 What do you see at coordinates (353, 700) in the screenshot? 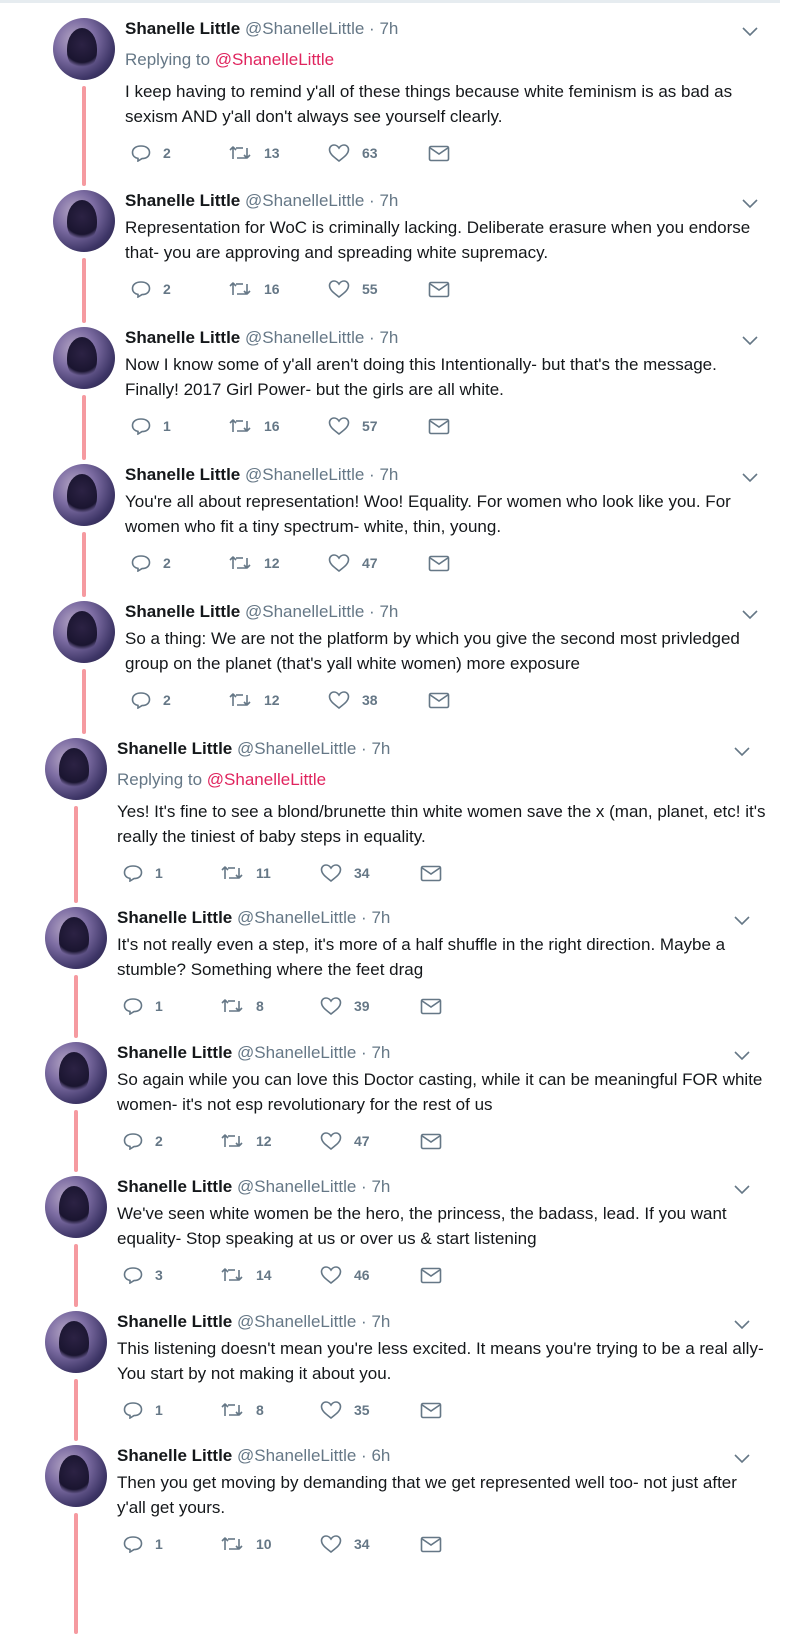
I see `like-button: 38` at bounding box center [353, 700].